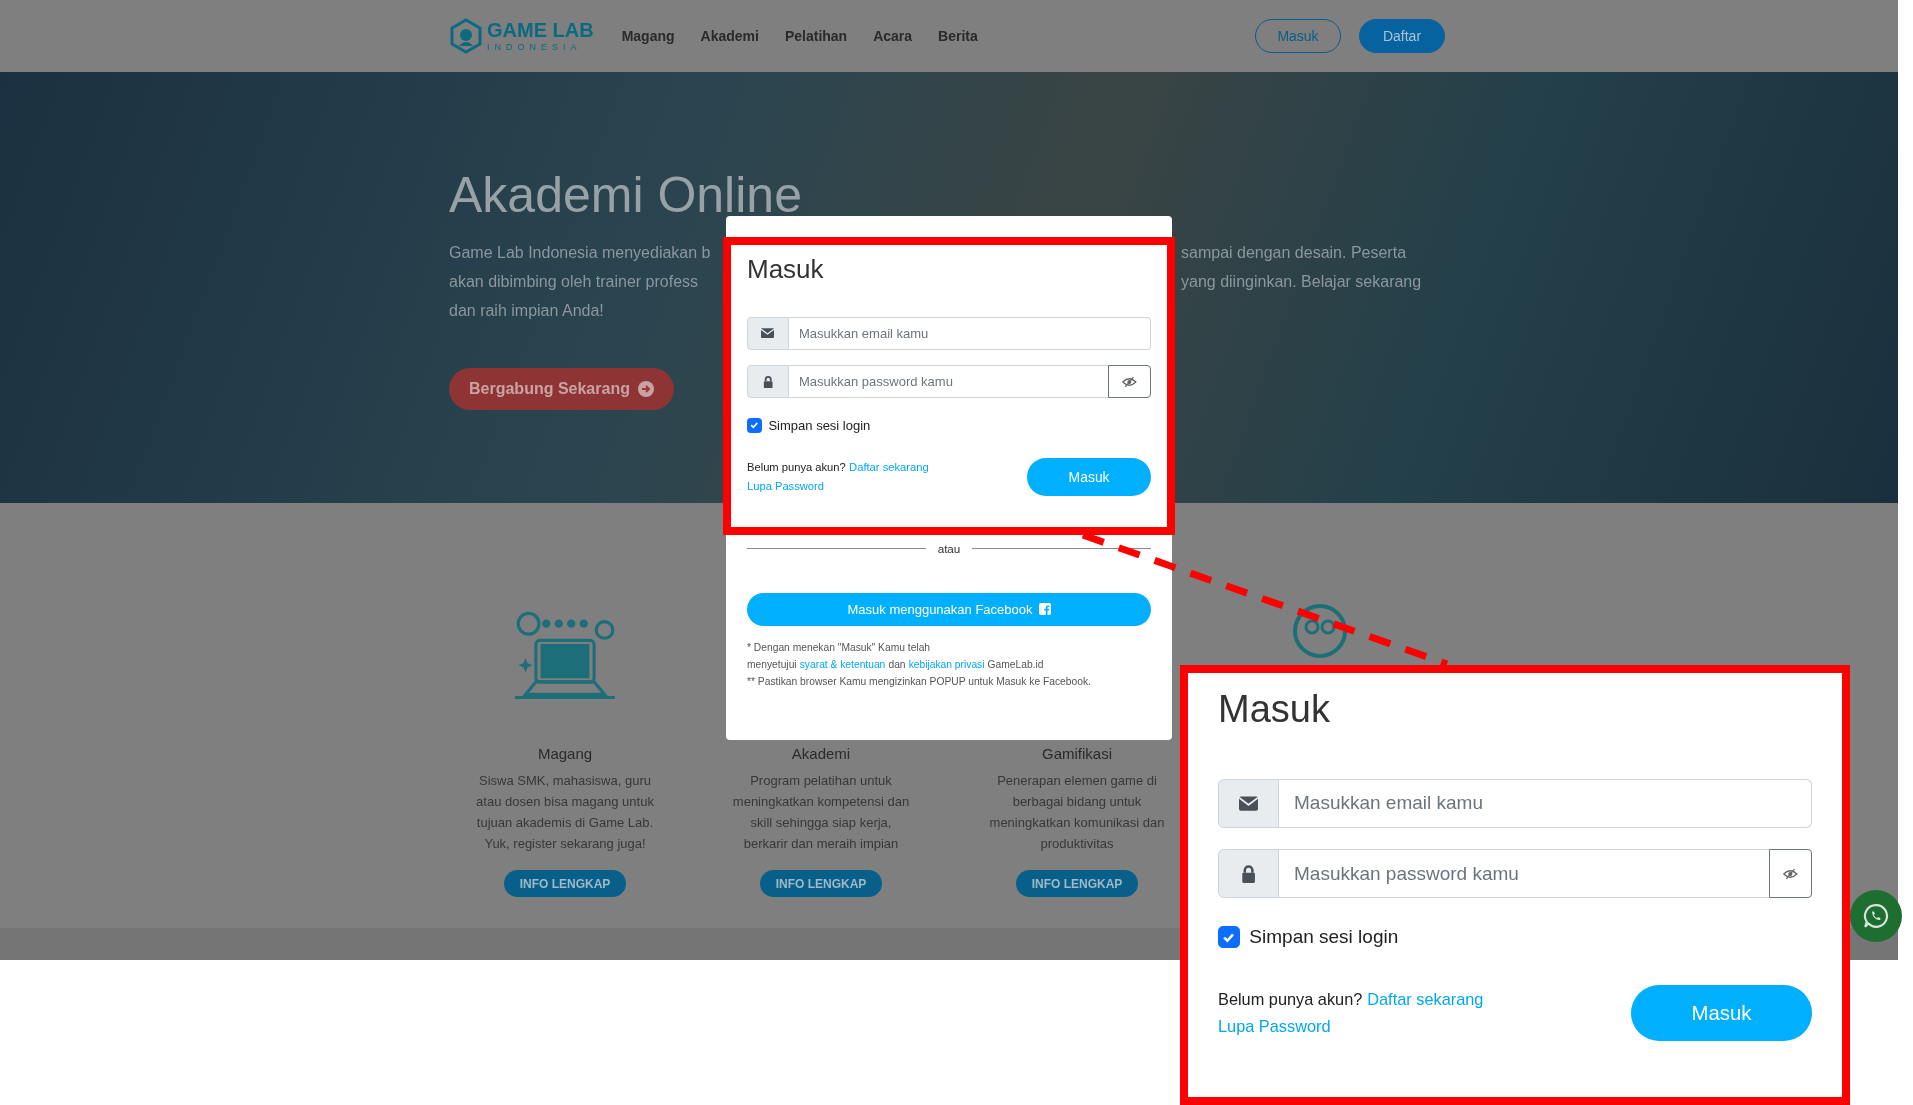  Describe the element at coordinates (919, 681) in the screenshot. I see `footnote: ** Pastikan browser Kamu mengizinkan POPUP untuk Masuk ke Facebook.` at that location.